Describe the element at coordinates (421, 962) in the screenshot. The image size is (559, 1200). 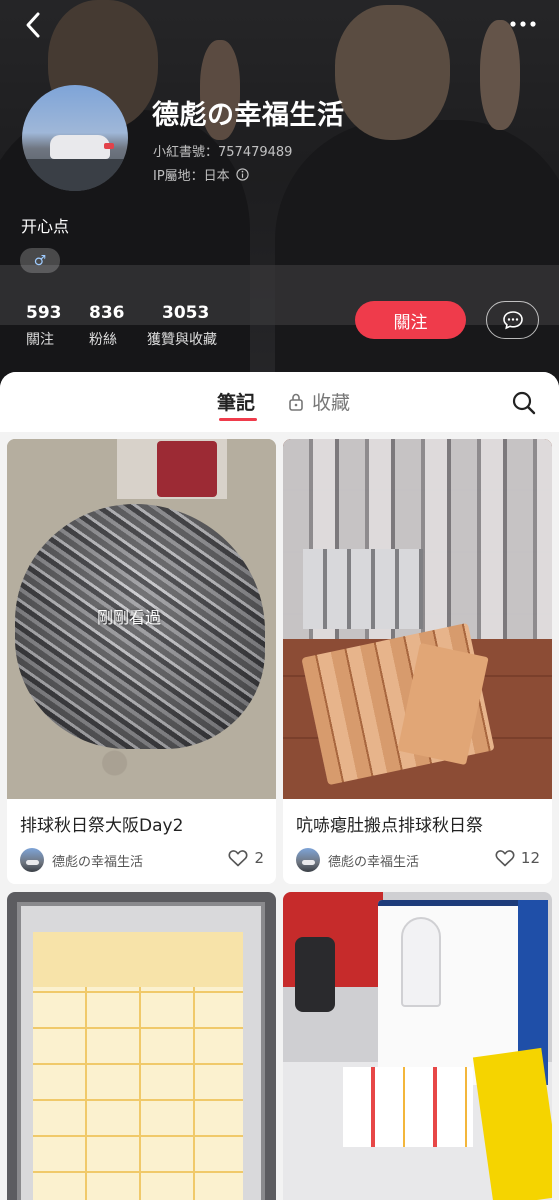
I see `cover-console` at that location.